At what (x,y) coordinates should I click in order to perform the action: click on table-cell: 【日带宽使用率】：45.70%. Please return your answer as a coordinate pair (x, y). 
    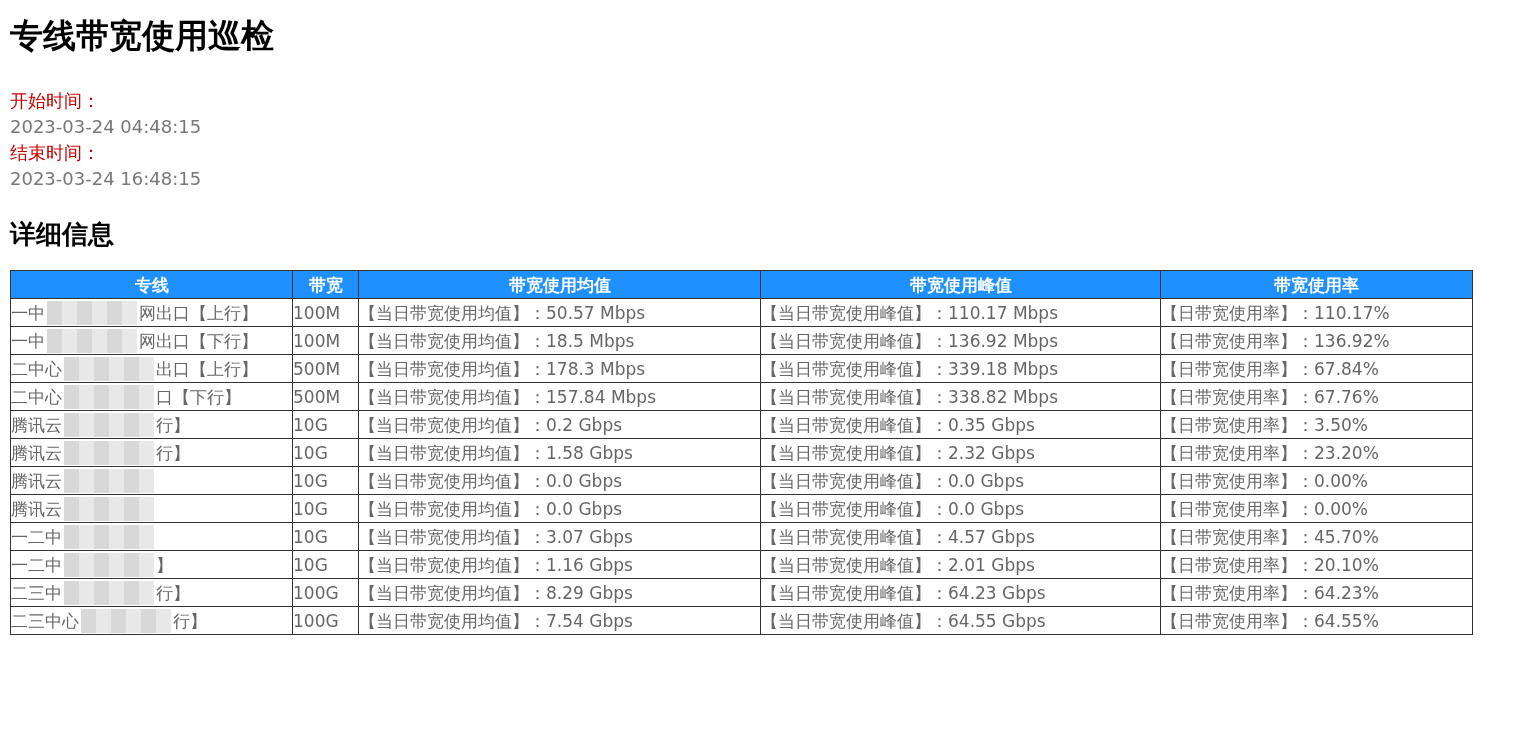
    Looking at the image, I should click on (1316, 536).